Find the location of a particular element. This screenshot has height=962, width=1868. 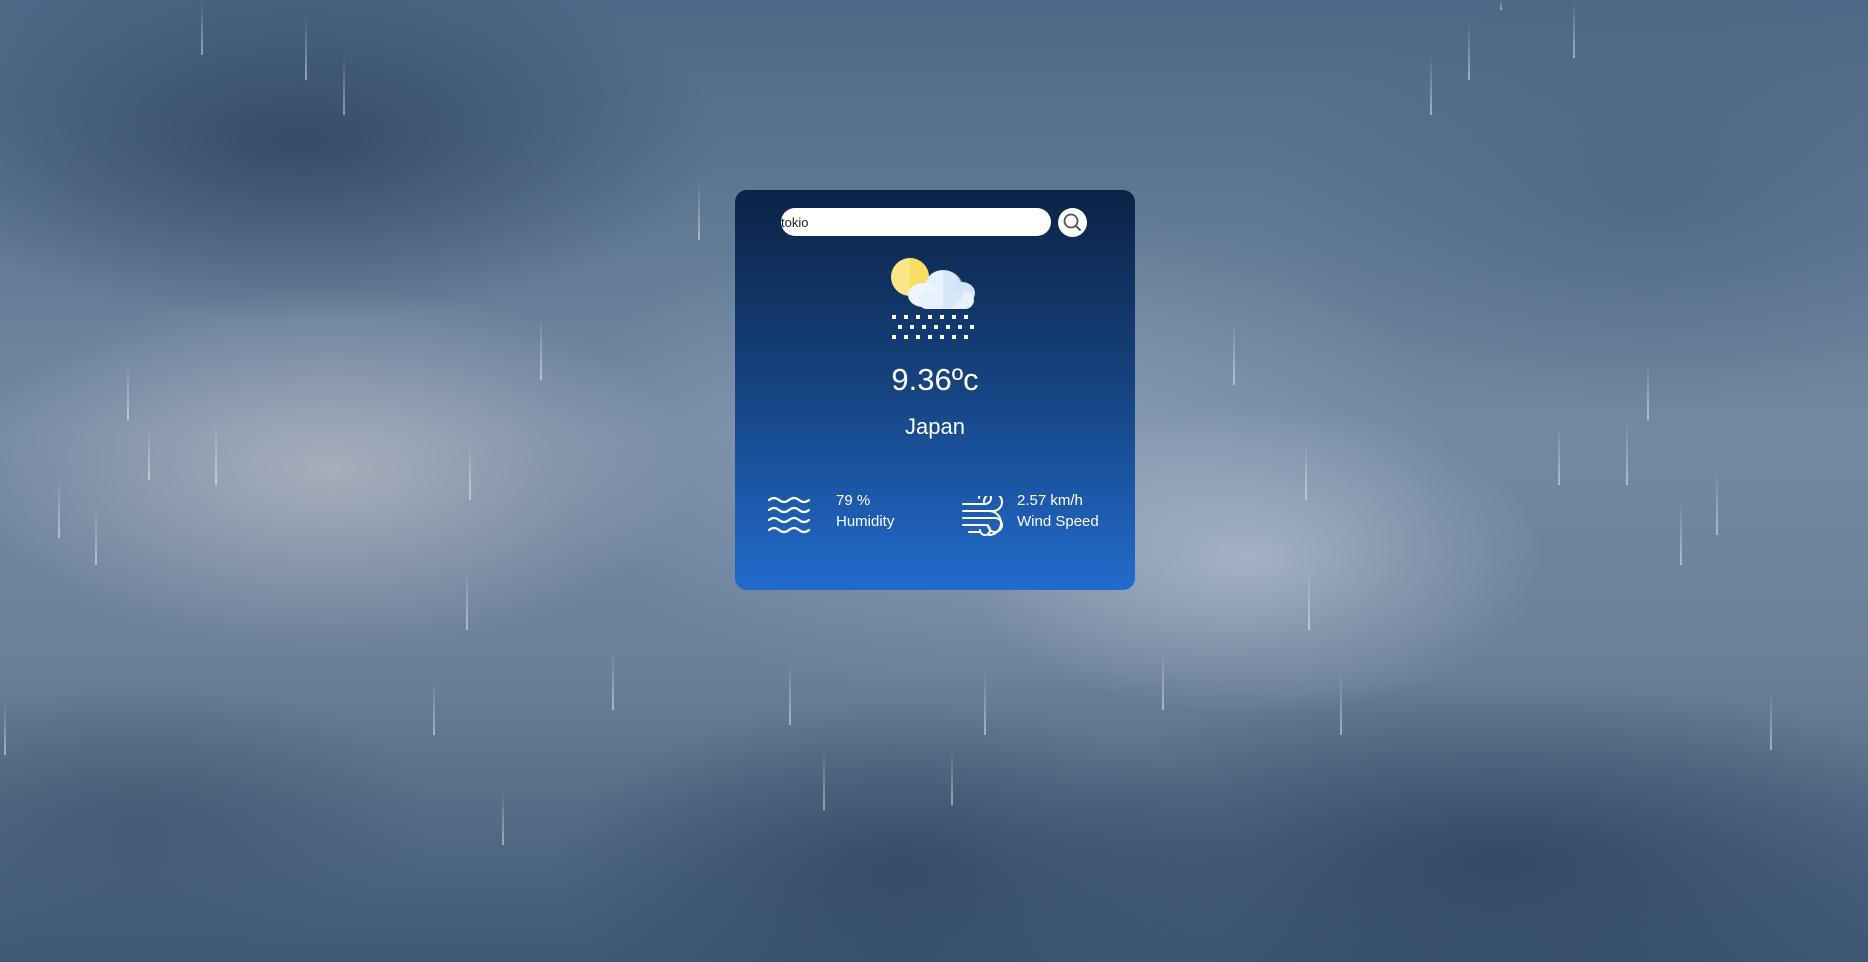

search-button is located at coordinates (1072, 222).